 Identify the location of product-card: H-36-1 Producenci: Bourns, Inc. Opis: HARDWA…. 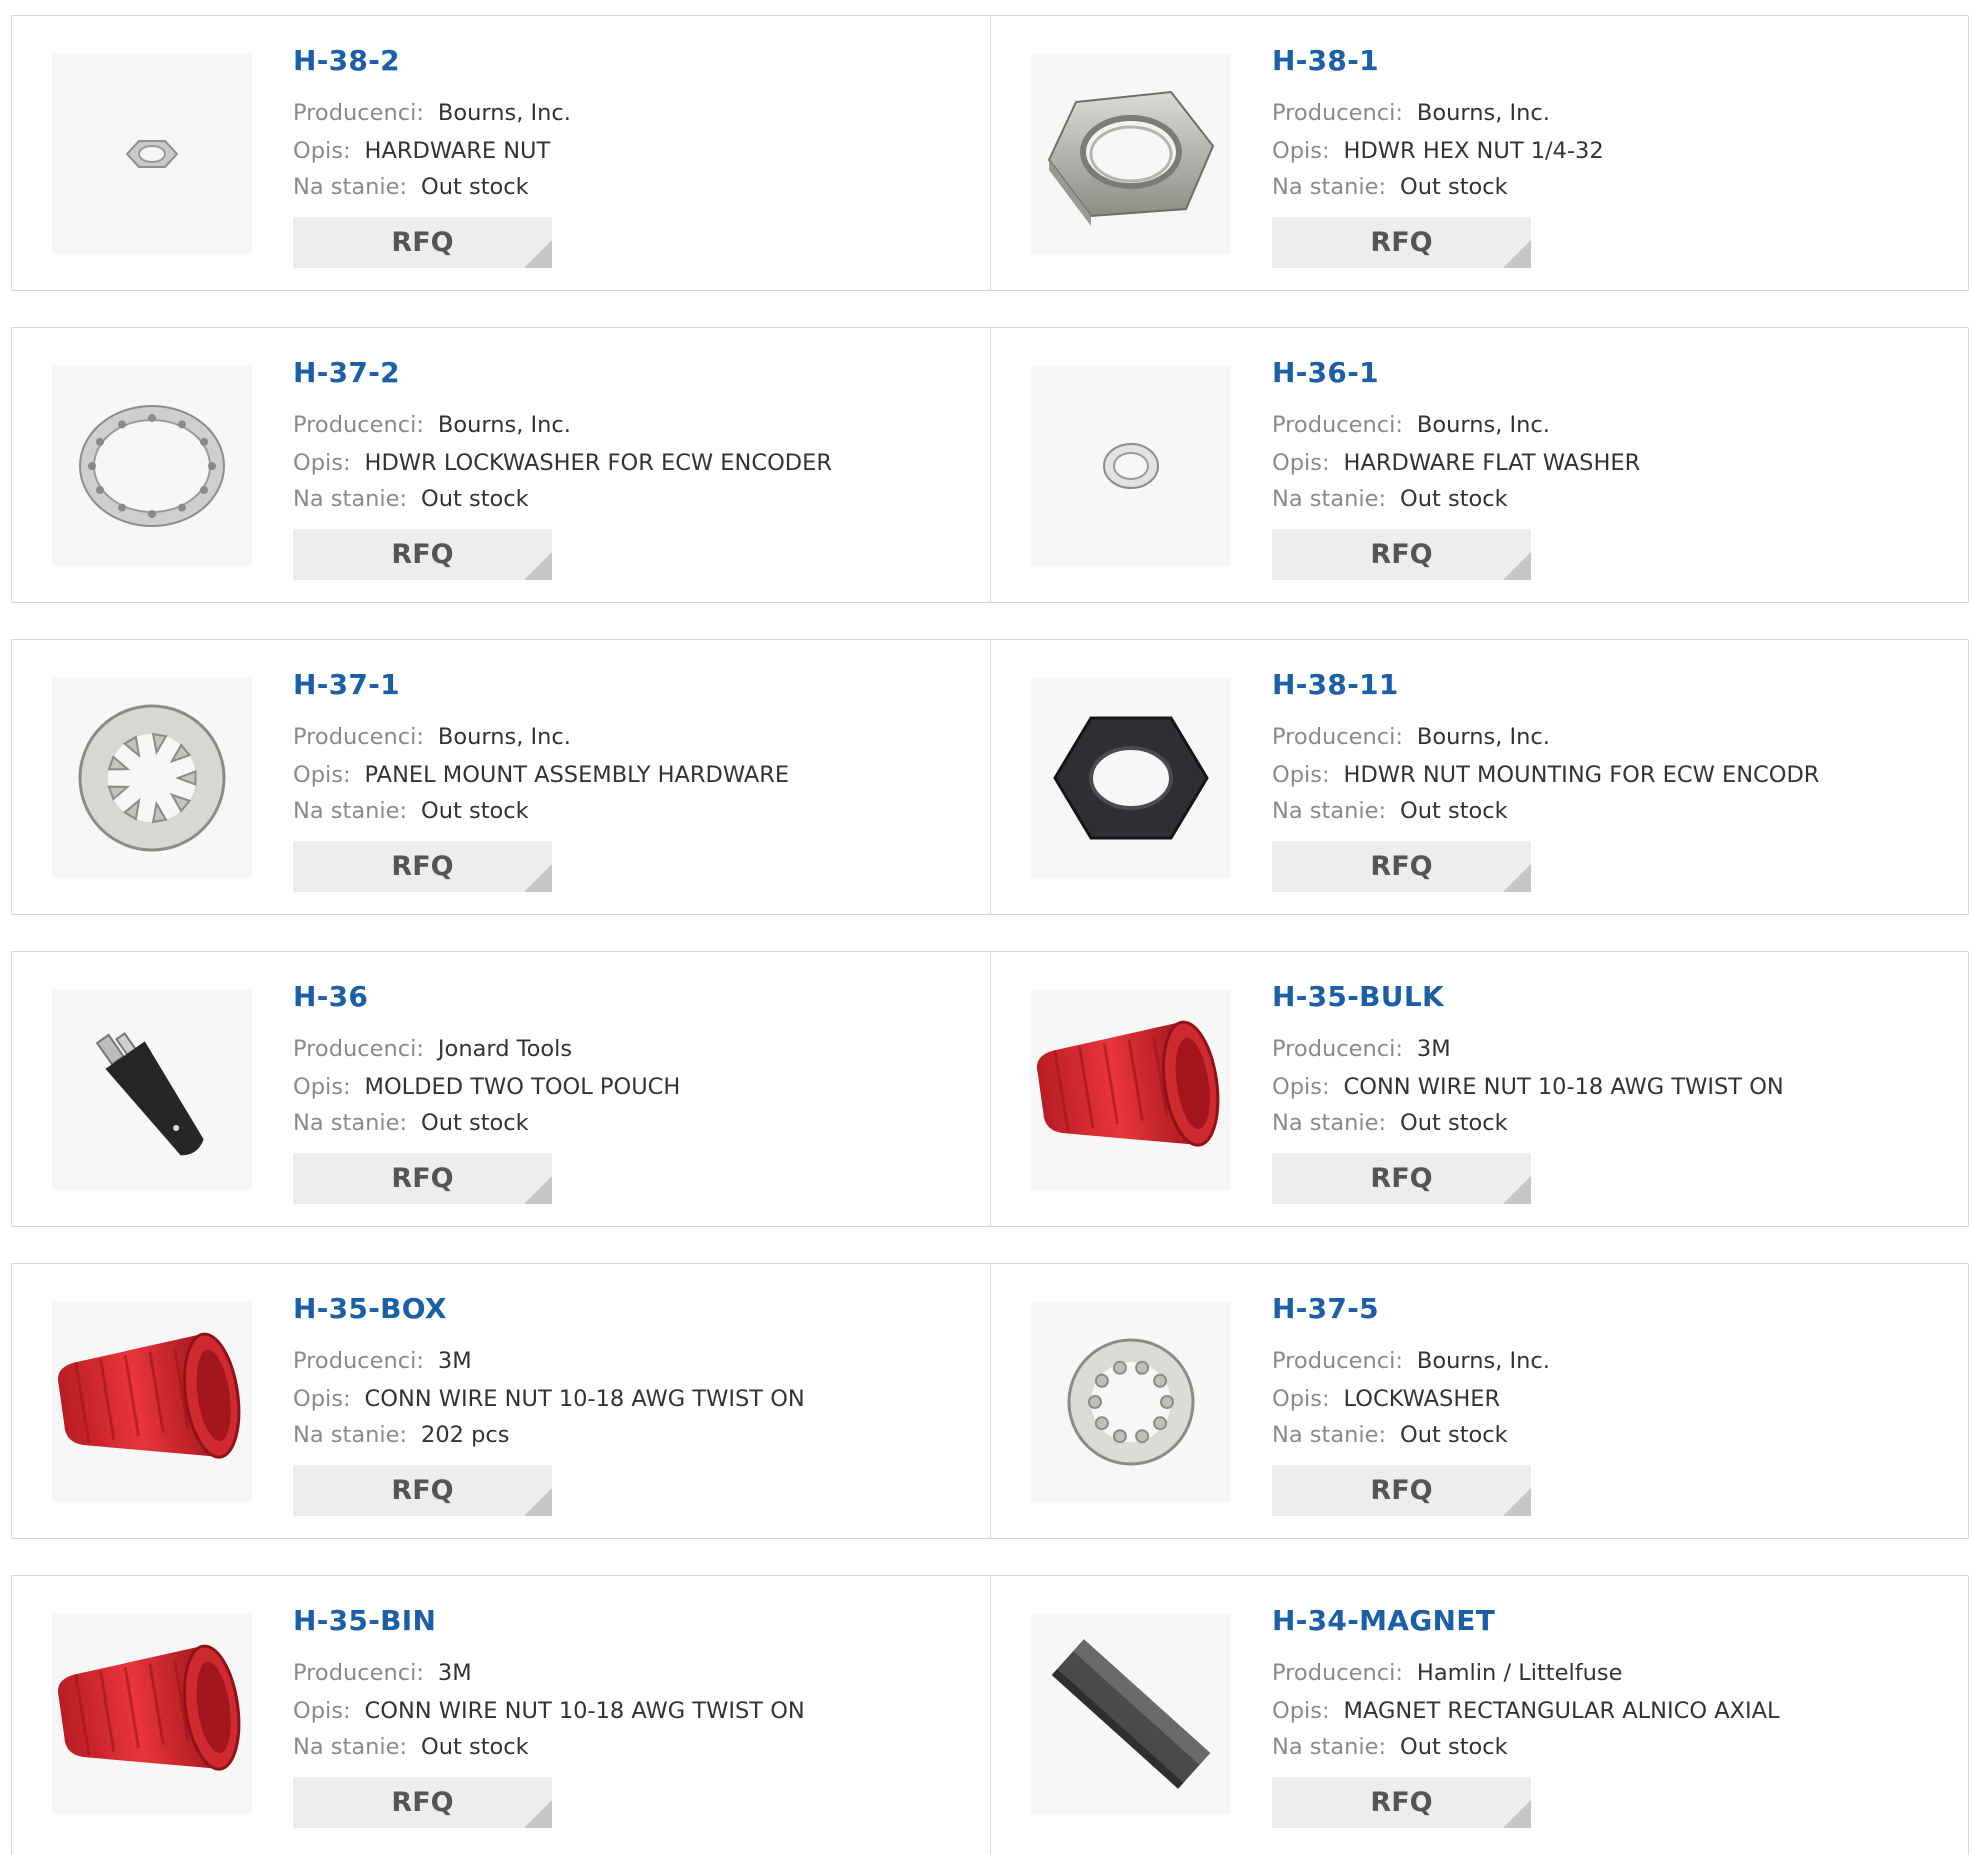
(1480, 465).